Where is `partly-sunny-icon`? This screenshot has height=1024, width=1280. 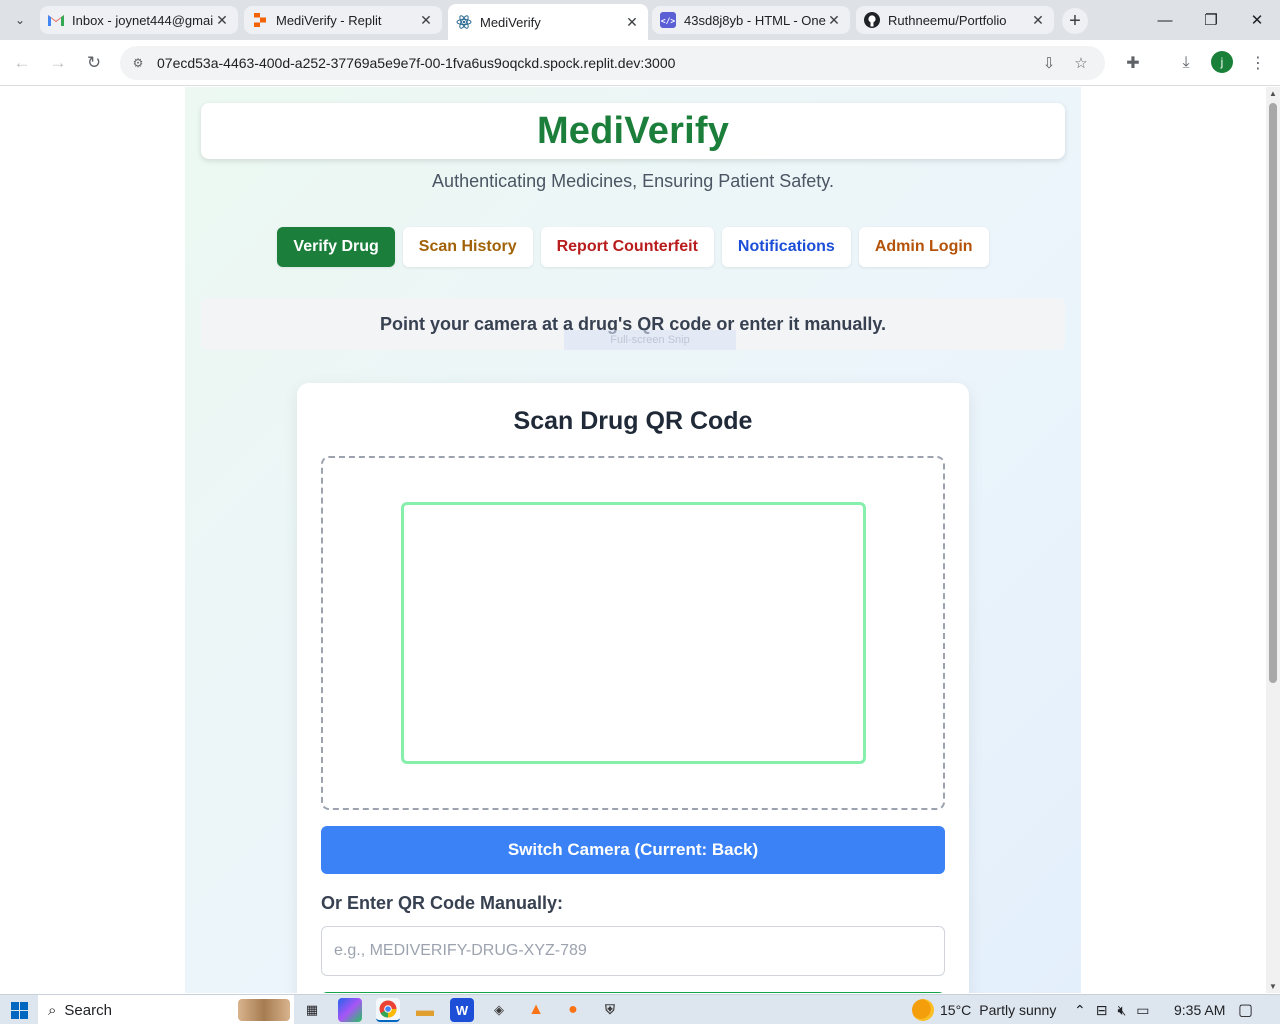
partly-sunny-icon is located at coordinates (923, 1010).